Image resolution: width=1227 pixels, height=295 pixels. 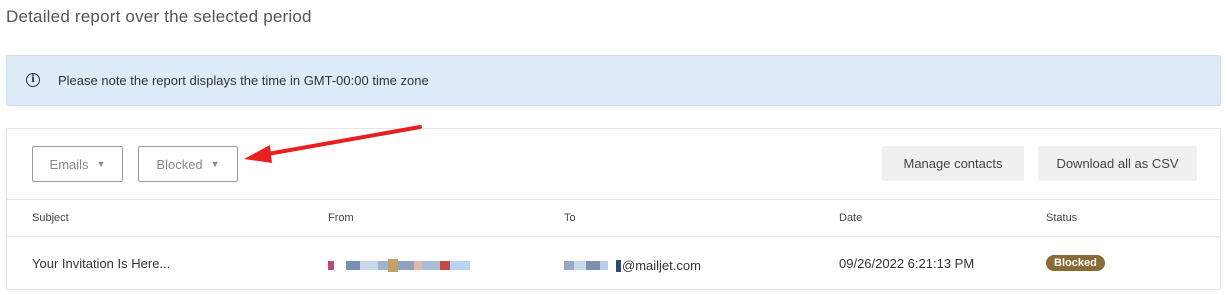 I want to click on status-badge: Blocked, so click(x=1075, y=263).